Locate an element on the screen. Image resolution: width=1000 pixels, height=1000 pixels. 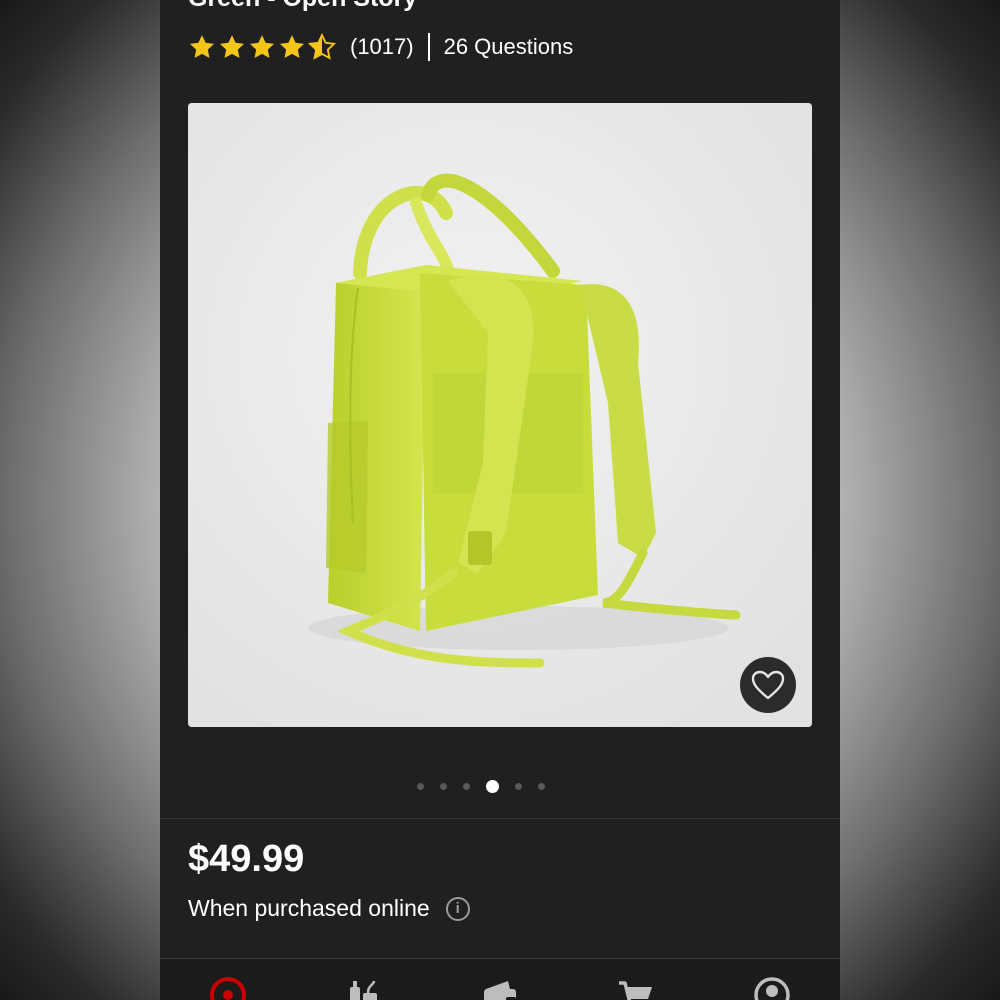
favorite-button is located at coordinates (768, 685).